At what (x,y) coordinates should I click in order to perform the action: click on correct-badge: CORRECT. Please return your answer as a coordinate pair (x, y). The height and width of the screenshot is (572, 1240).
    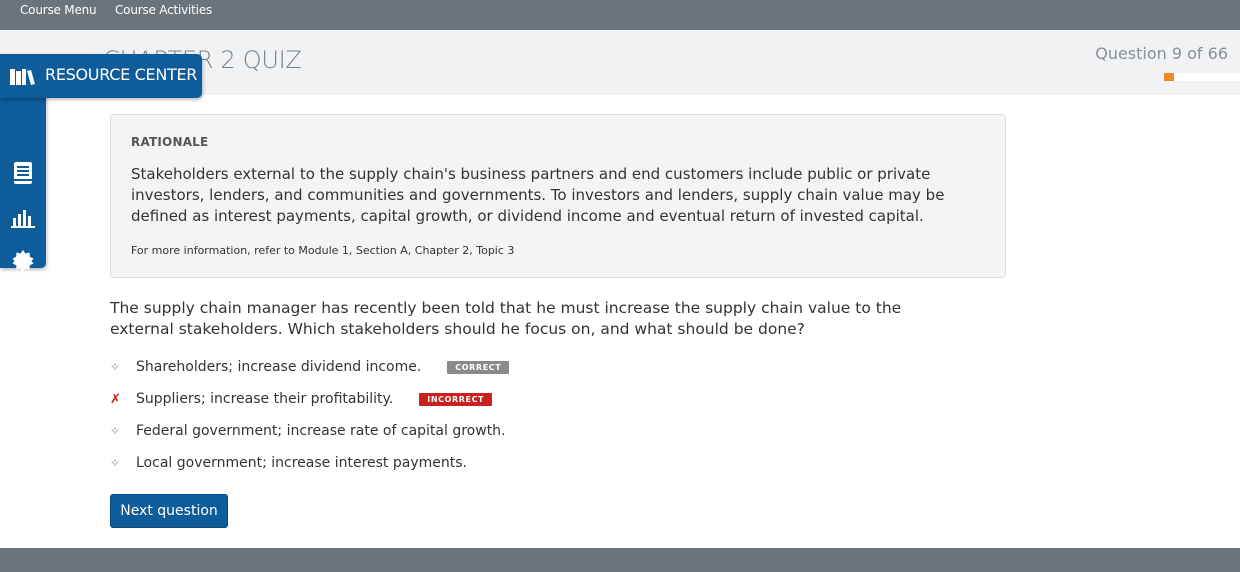
    Looking at the image, I should click on (478, 367).